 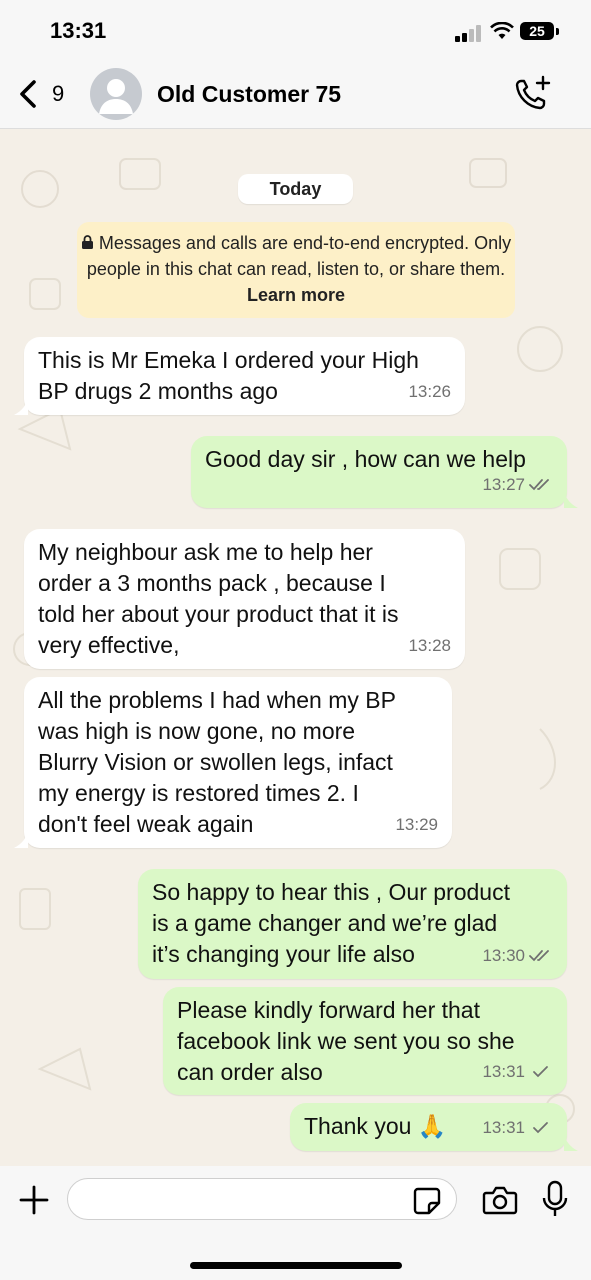 What do you see at coordinates (416, 824) in the screenshot?
I see `message-time: 13:29` at bounding box center [416, 824].